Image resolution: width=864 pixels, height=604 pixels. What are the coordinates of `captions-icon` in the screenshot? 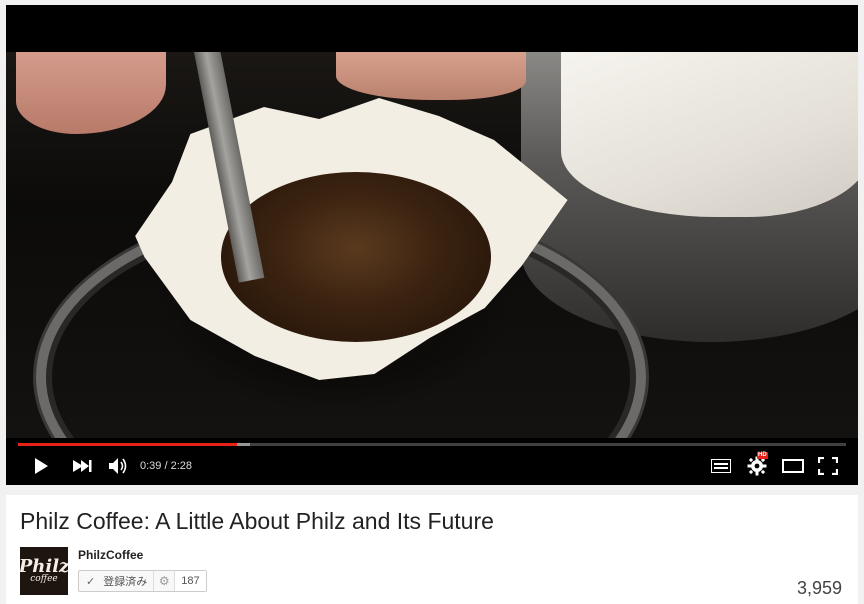 It's located at (721, 466).